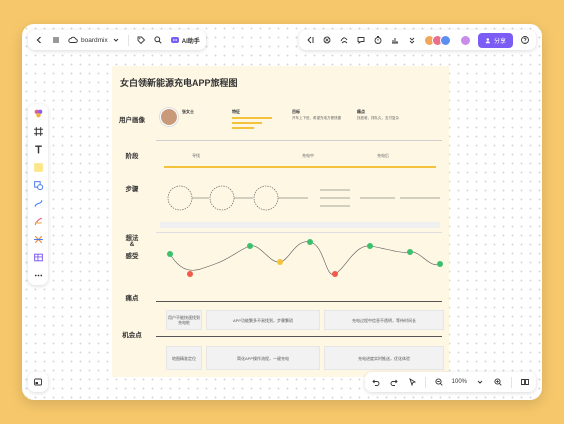 The height and width of the screenshot is (424, 564). Describe the element at coordinates (300, 206) in the screenshot. I see `steps-flow-diagram` at that location.